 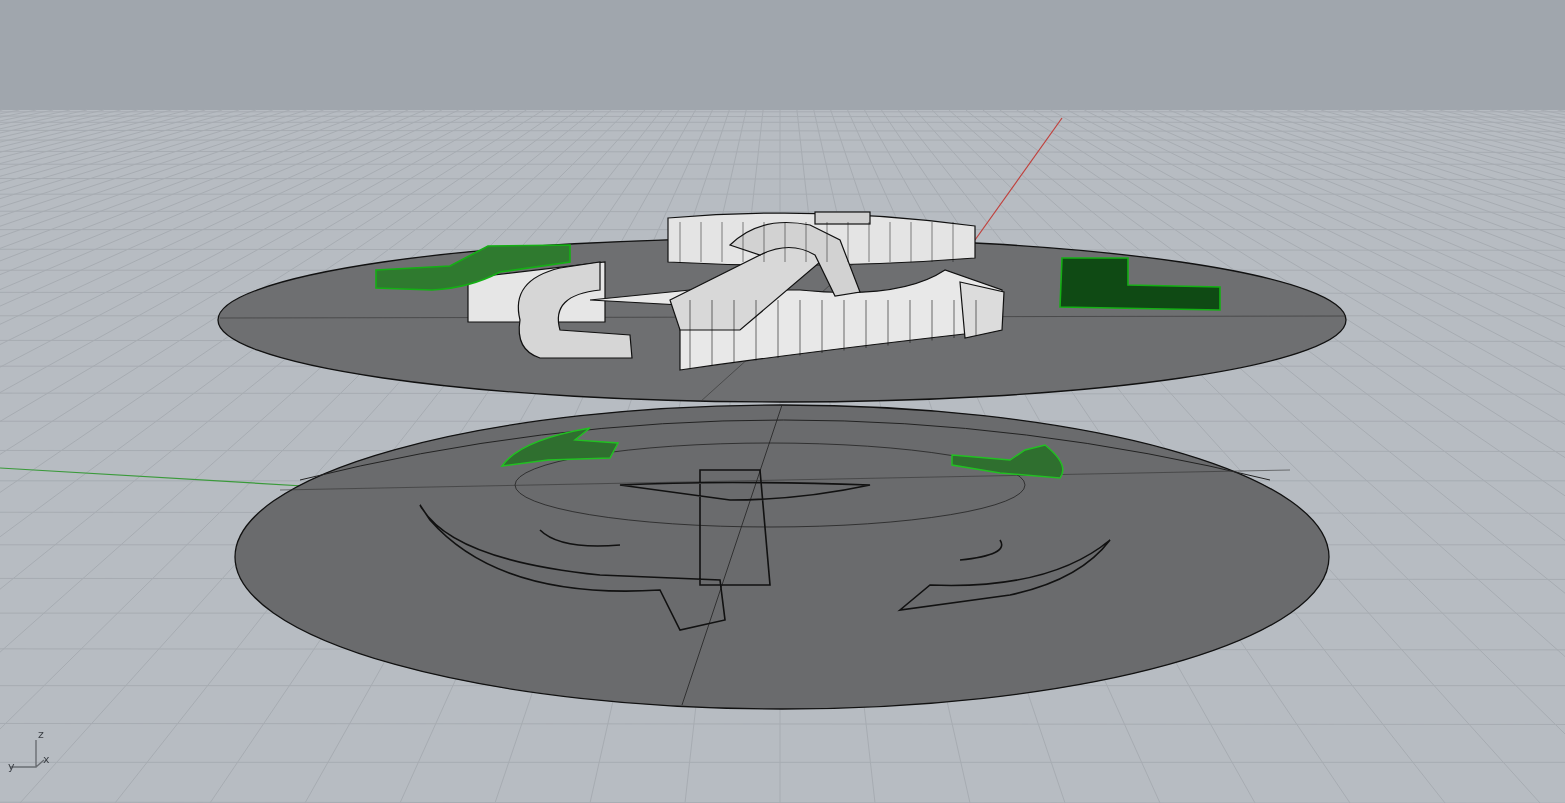 What do you see at coordinates (11, 766) in the screenshot?
I see `axis-label: y` at bounding box center [11, 766].